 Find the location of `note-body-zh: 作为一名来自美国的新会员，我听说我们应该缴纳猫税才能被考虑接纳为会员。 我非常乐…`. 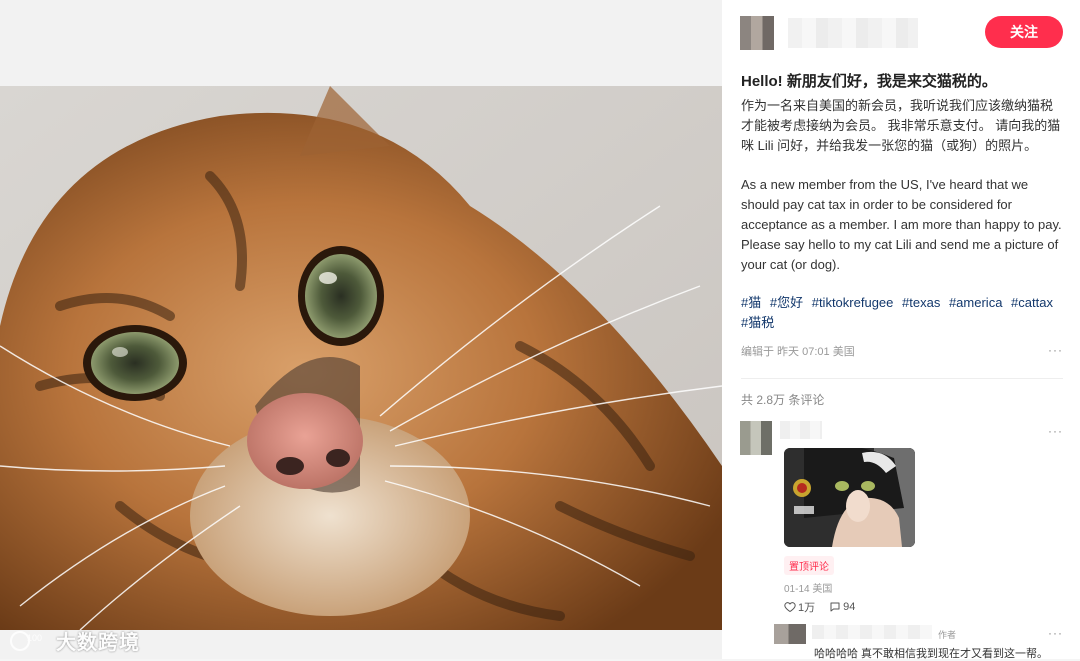

note-body-zh: 作为一名来自美国的新会员，我听说我们应该缴纳猫税才能被考虑接纳为会员。 我非常乐… is located at coordinates (901, 125).